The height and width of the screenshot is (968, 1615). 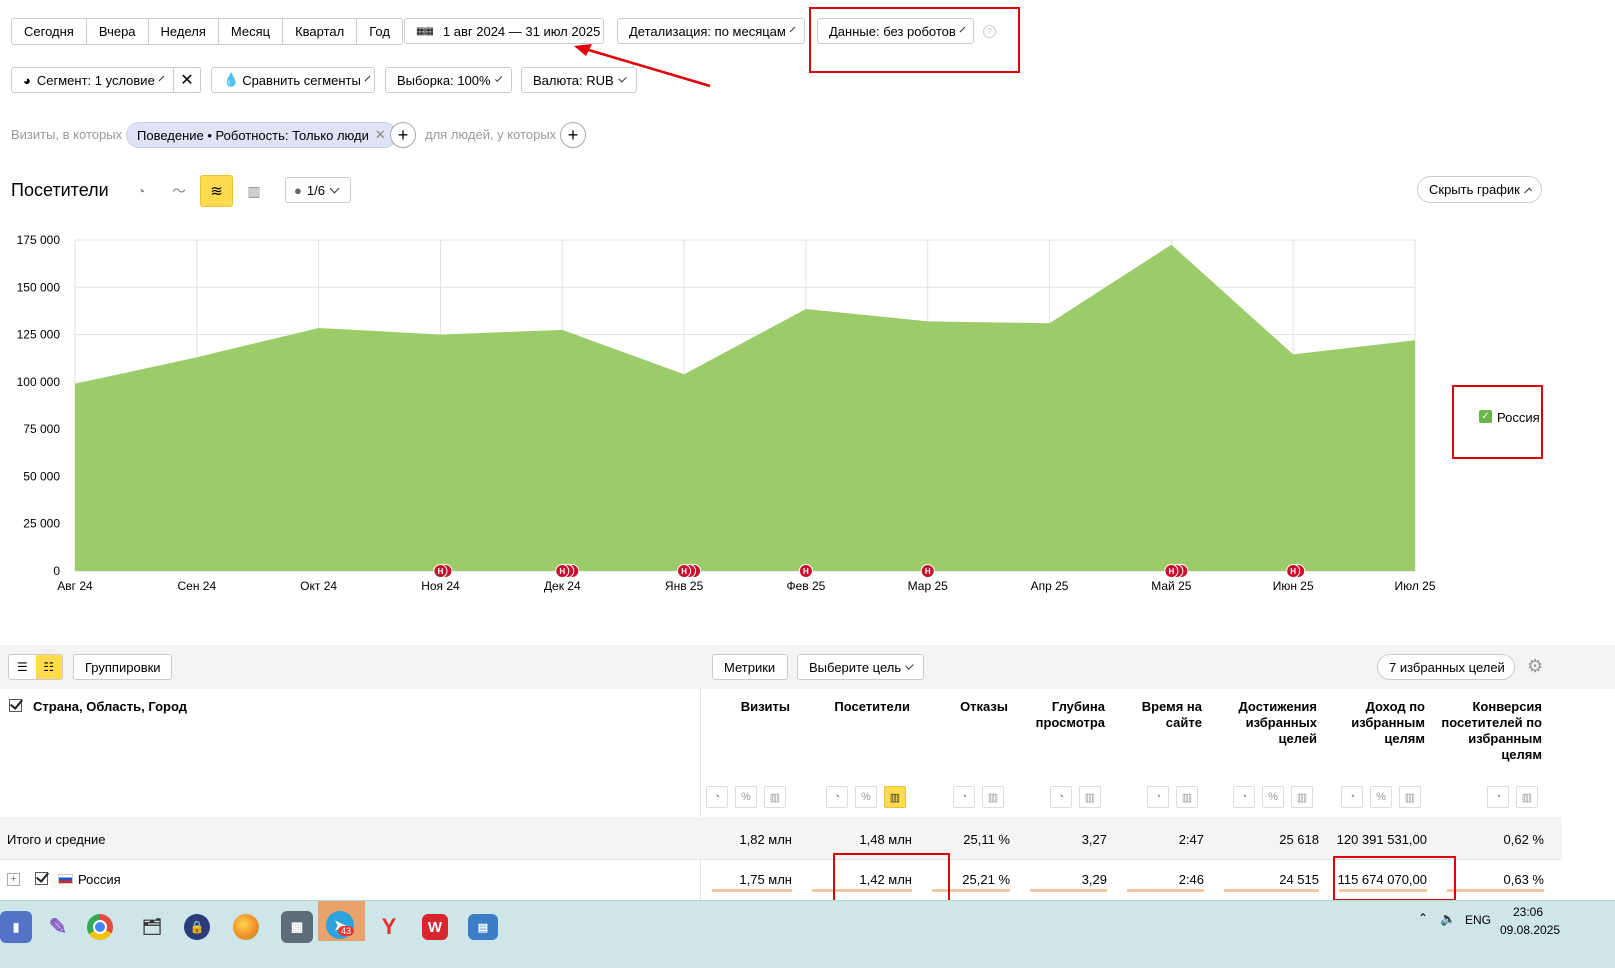 What do you see at coordinates (1062, 879) in the screenshot?
I see `row-cell: 3,29` at bounding box center [1062, 879].